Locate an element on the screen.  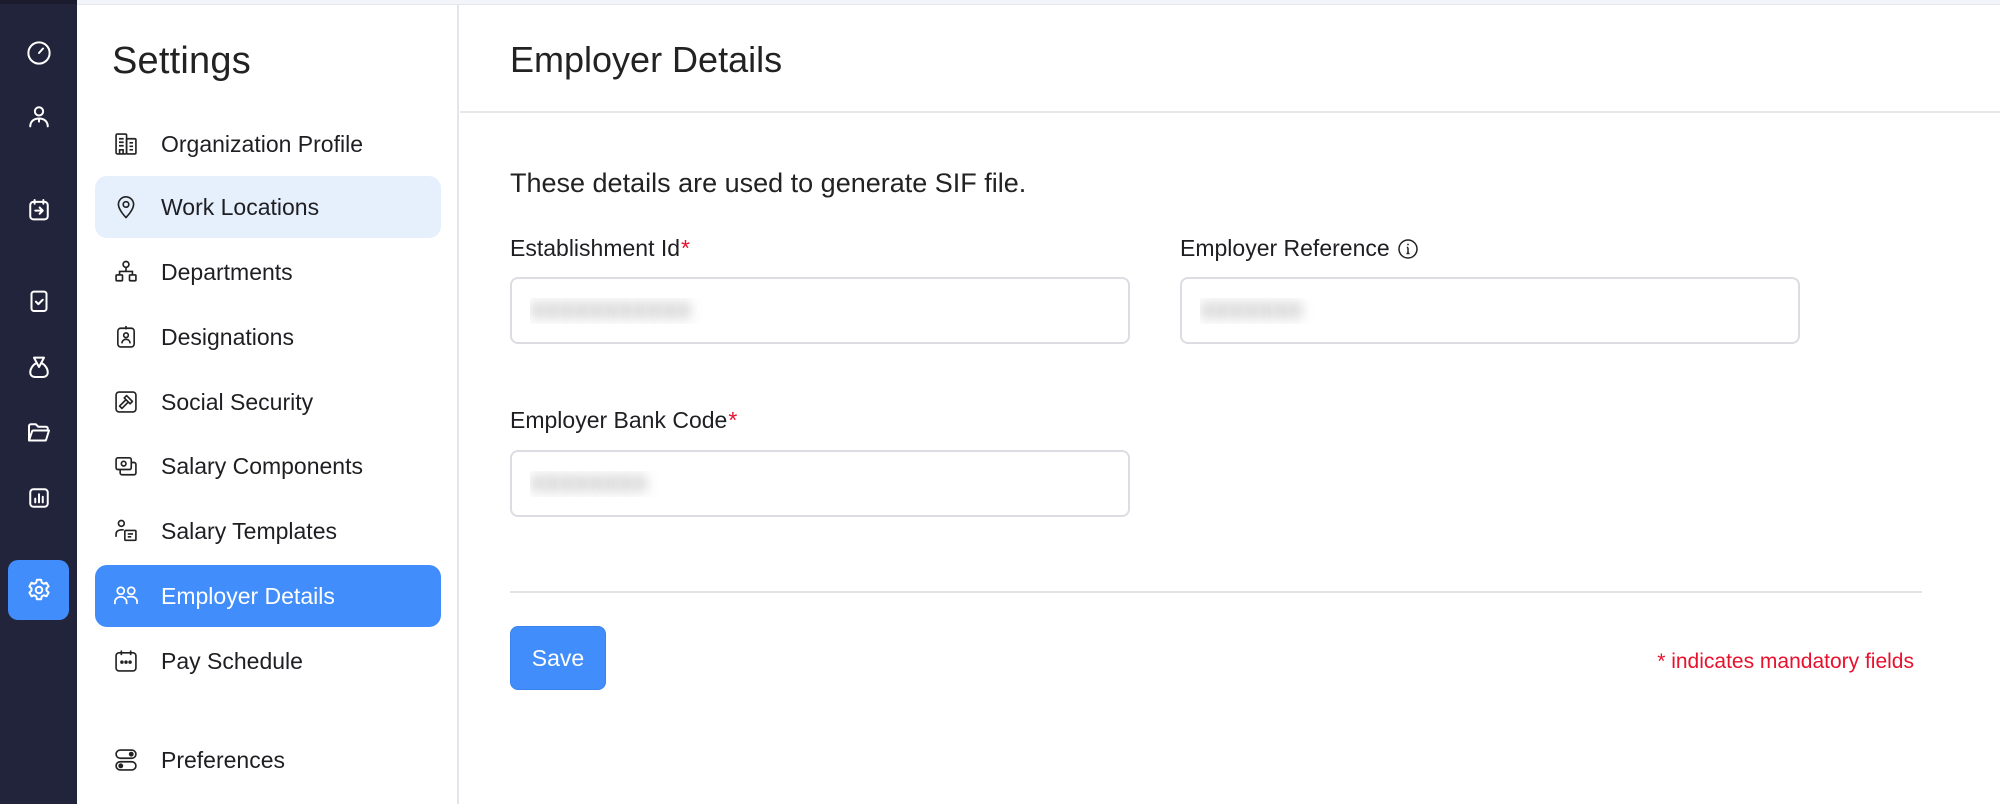
calendar-dots-icon is located at coordinates (126, 661).